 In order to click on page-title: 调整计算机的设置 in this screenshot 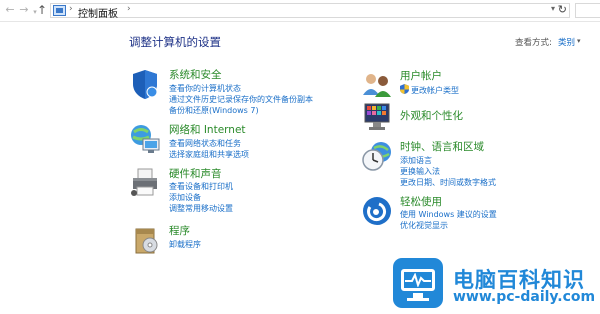, I will do `click(175, 42)`.